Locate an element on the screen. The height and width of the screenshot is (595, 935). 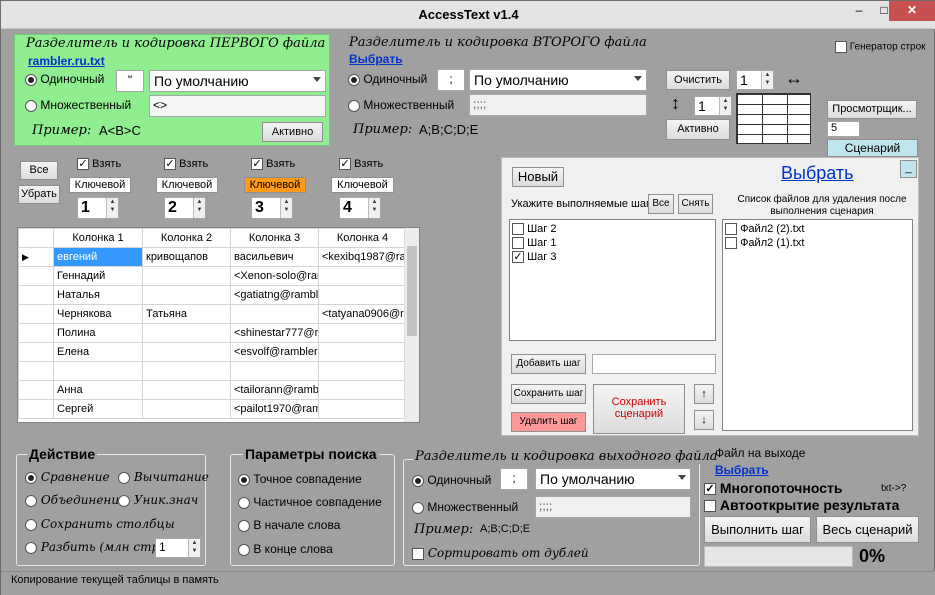
first-multi-input: <> is located at coordinates (237, 106).